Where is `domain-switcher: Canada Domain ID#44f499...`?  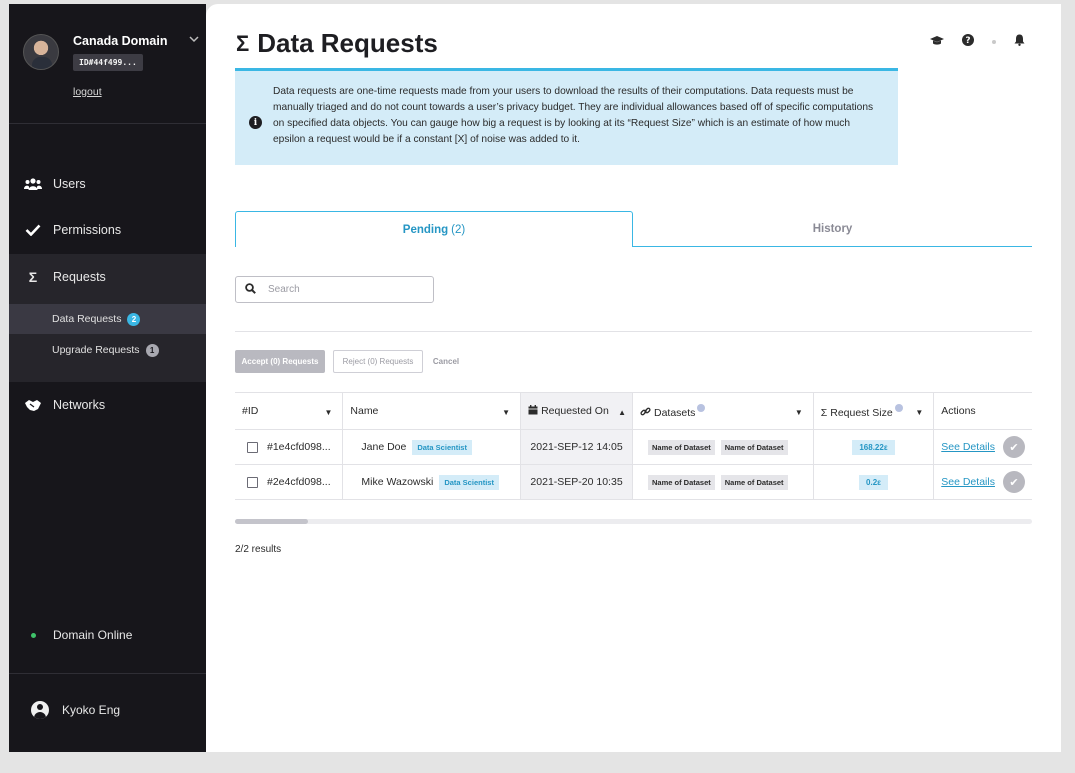
domain-switcher: Canada Domain ID#44f499... is located at coordinates (111, 53).